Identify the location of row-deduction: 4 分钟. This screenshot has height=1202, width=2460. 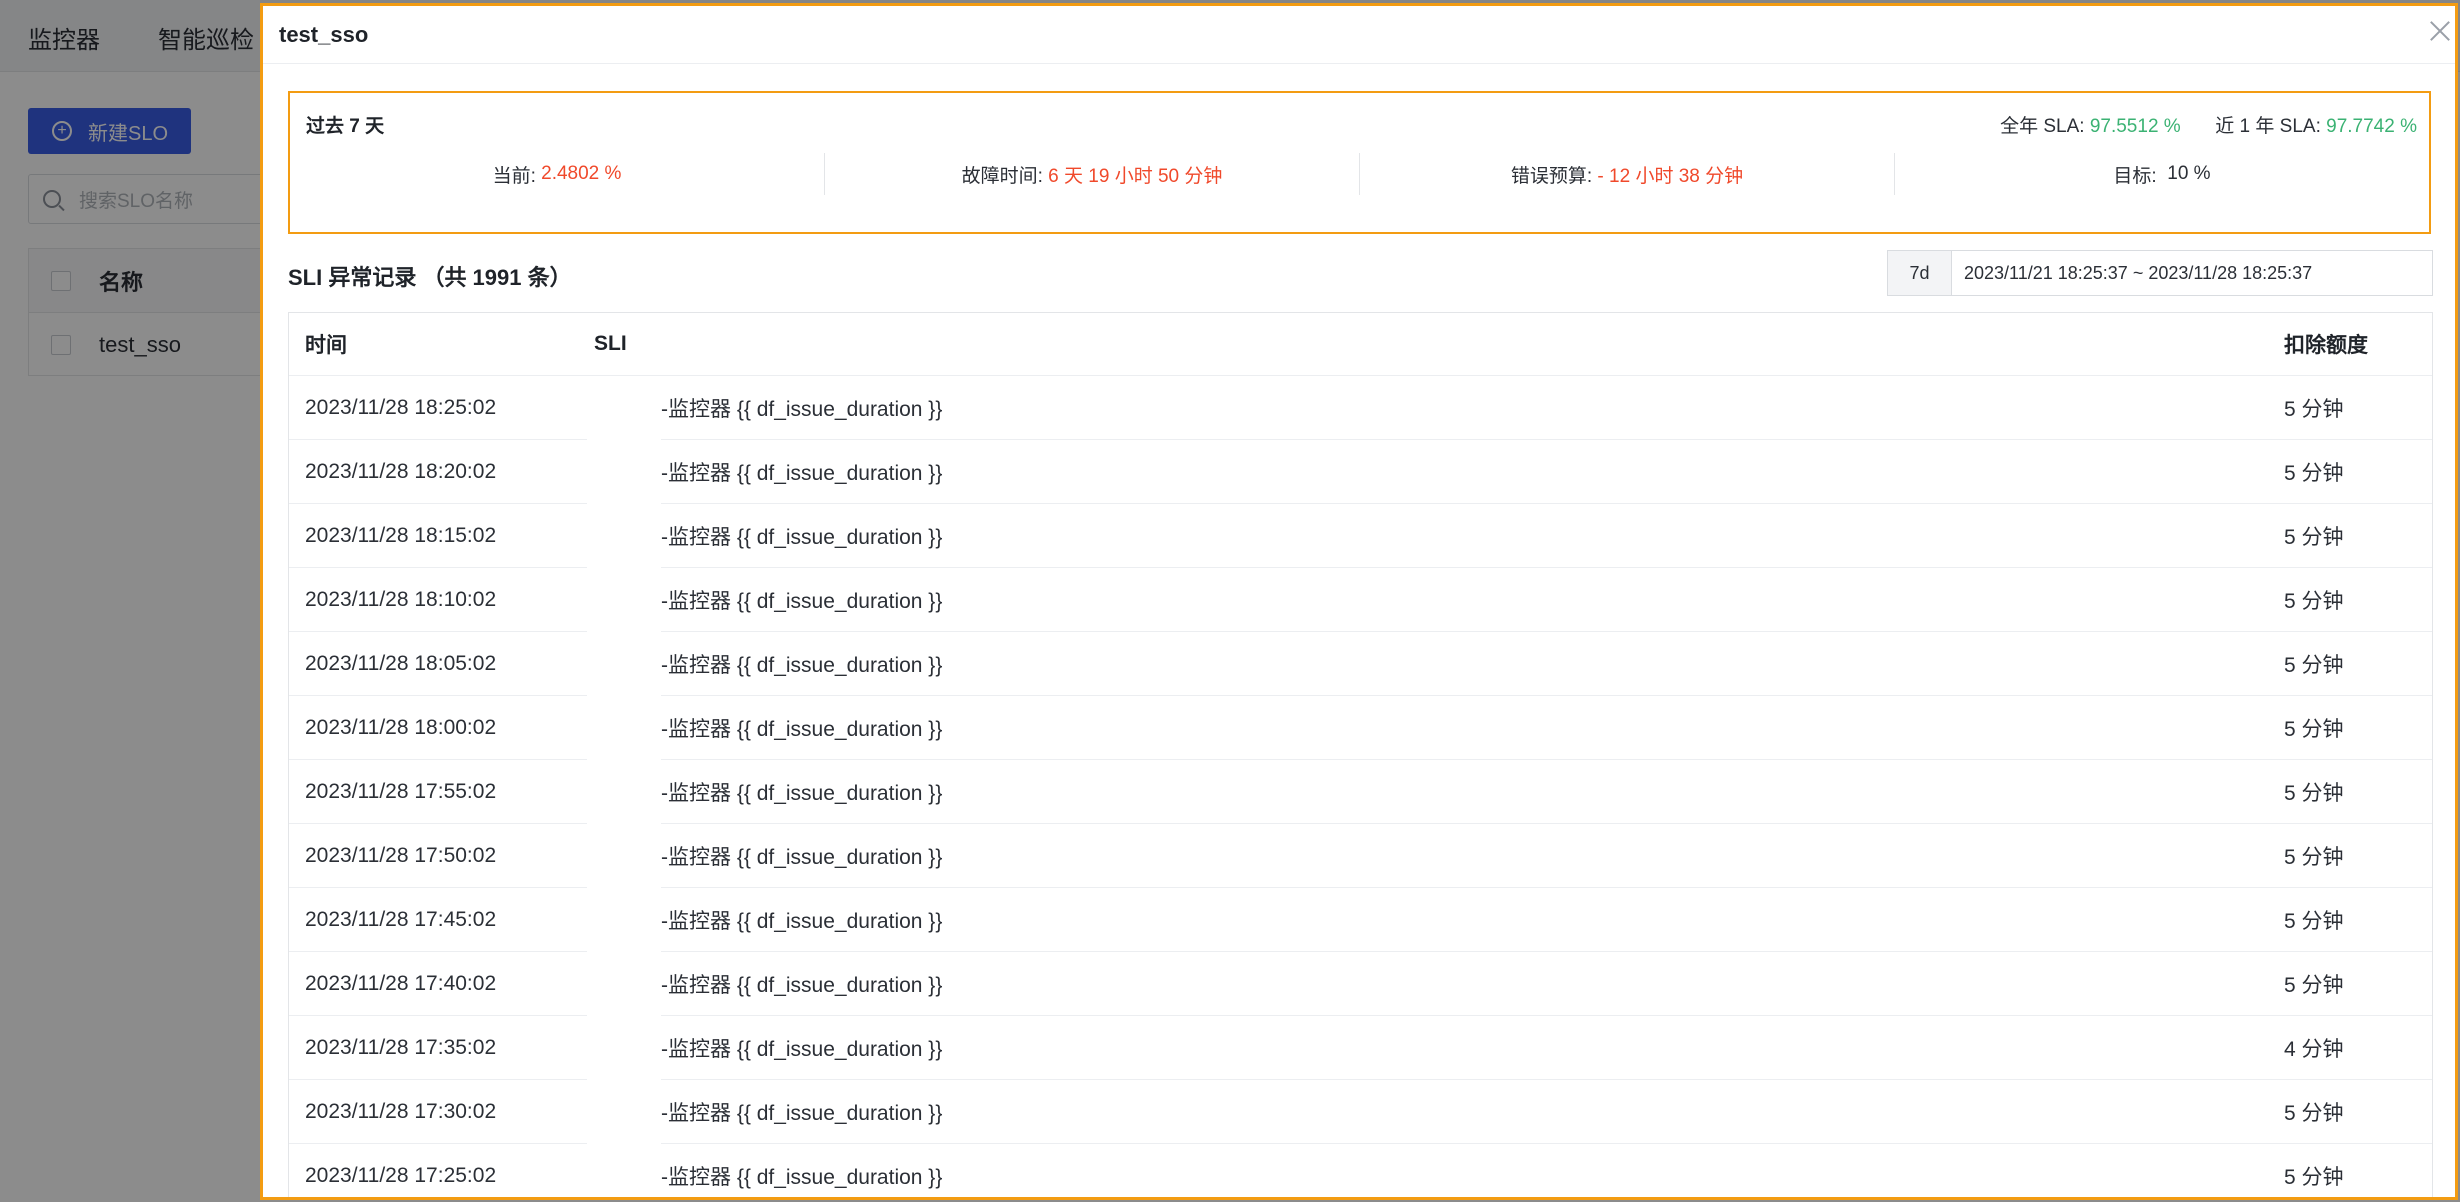
(2314, 1049).